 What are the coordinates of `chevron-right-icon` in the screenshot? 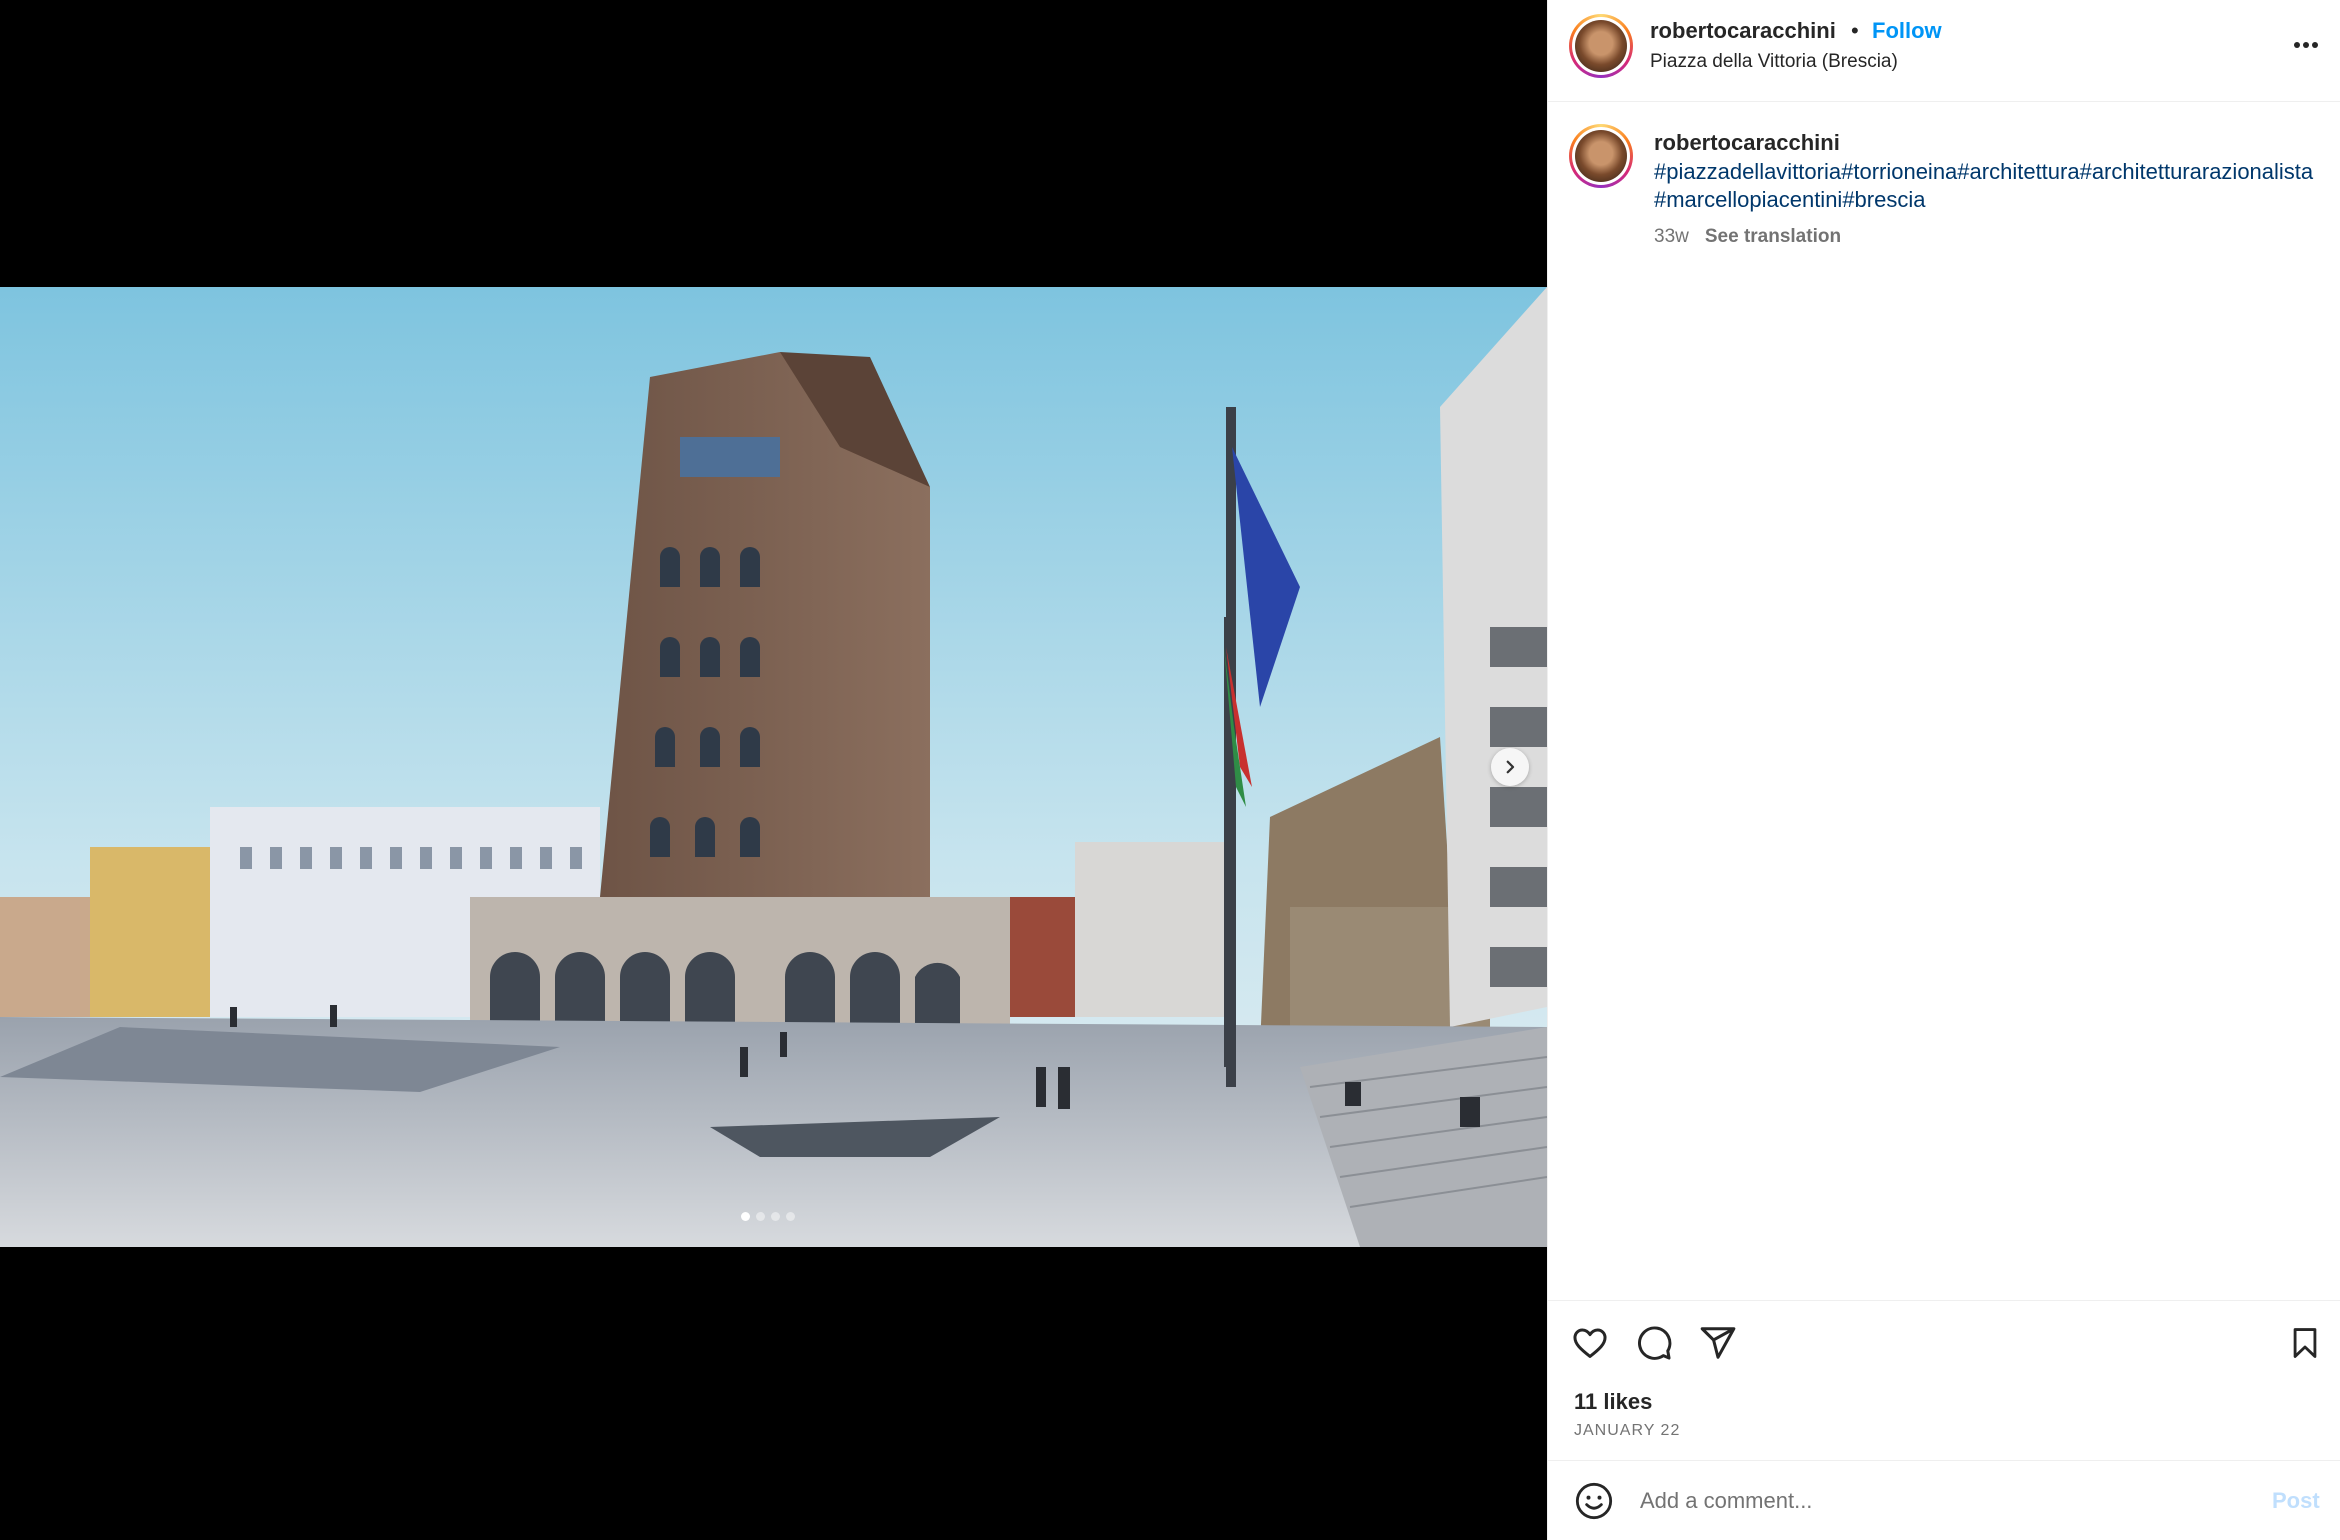 It's located at (1510, 767).